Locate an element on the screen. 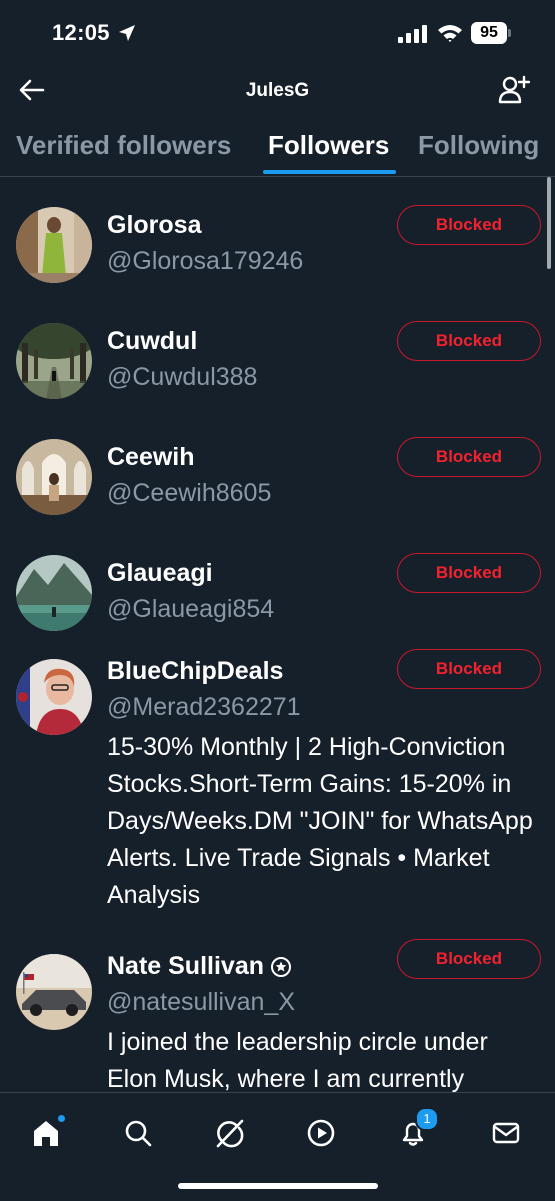 The height and width of the screenshot is (1201, 555). user-name: Nate Sullivan is located at coordinates (199, 966).